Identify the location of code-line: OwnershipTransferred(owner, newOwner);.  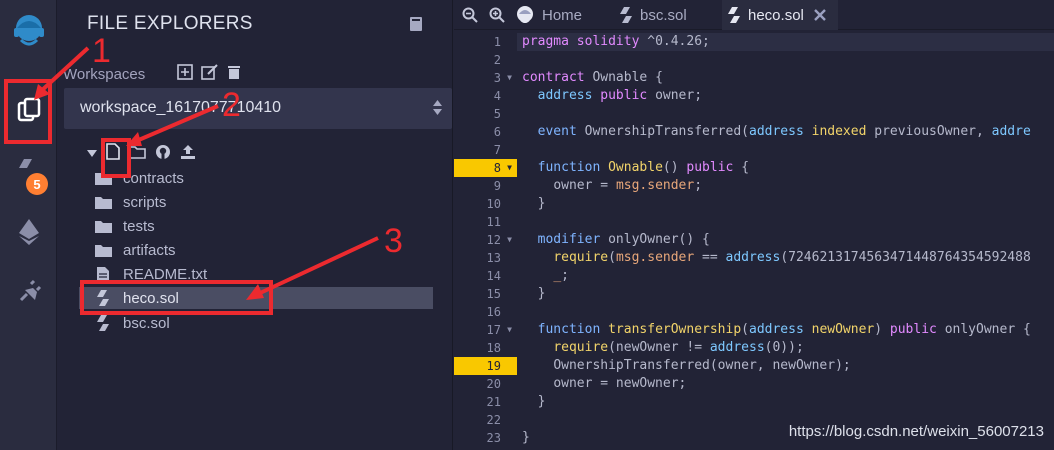
(702, 365).